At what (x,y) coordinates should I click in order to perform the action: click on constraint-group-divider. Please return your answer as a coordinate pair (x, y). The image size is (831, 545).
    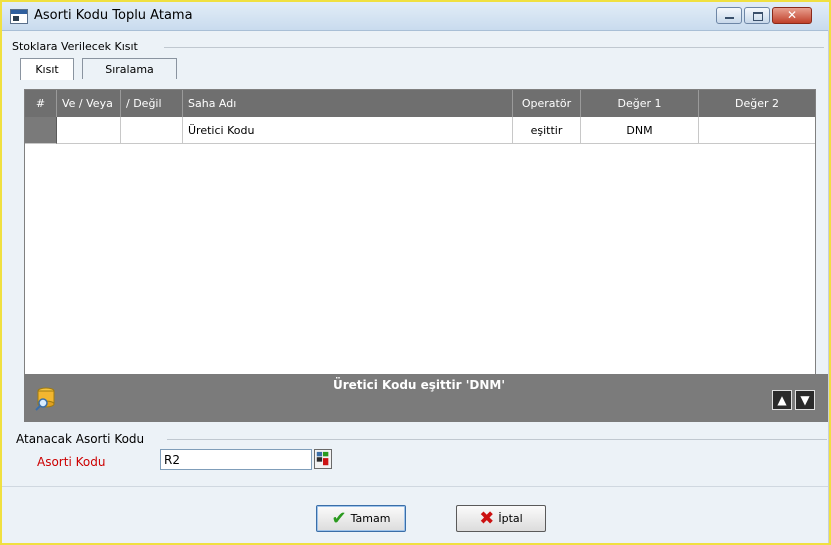
    Looking at the image, I should click on (494, 47).